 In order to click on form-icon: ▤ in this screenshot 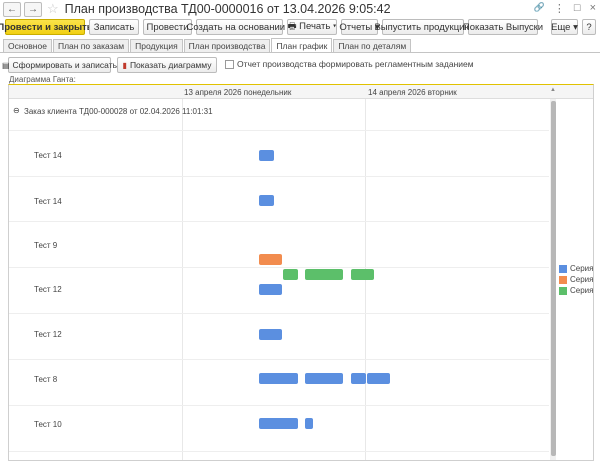, I will do `click(5, 65)`.